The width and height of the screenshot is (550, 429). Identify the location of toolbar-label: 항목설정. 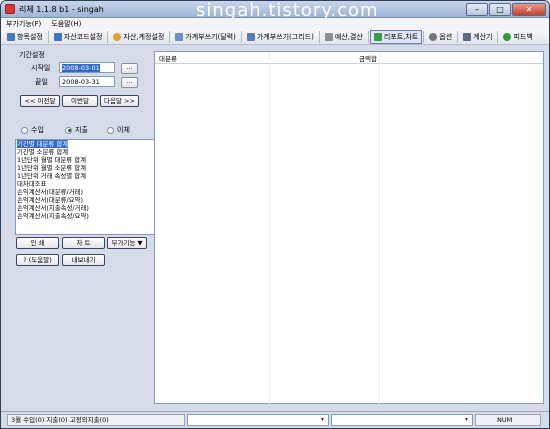
(30, 36).